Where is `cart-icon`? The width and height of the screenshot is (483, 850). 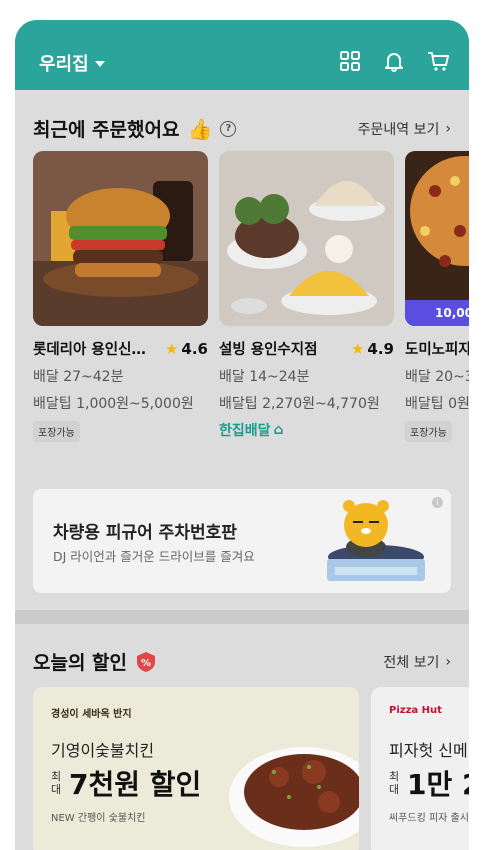
cart-icon is located at coordinates (439, 61).